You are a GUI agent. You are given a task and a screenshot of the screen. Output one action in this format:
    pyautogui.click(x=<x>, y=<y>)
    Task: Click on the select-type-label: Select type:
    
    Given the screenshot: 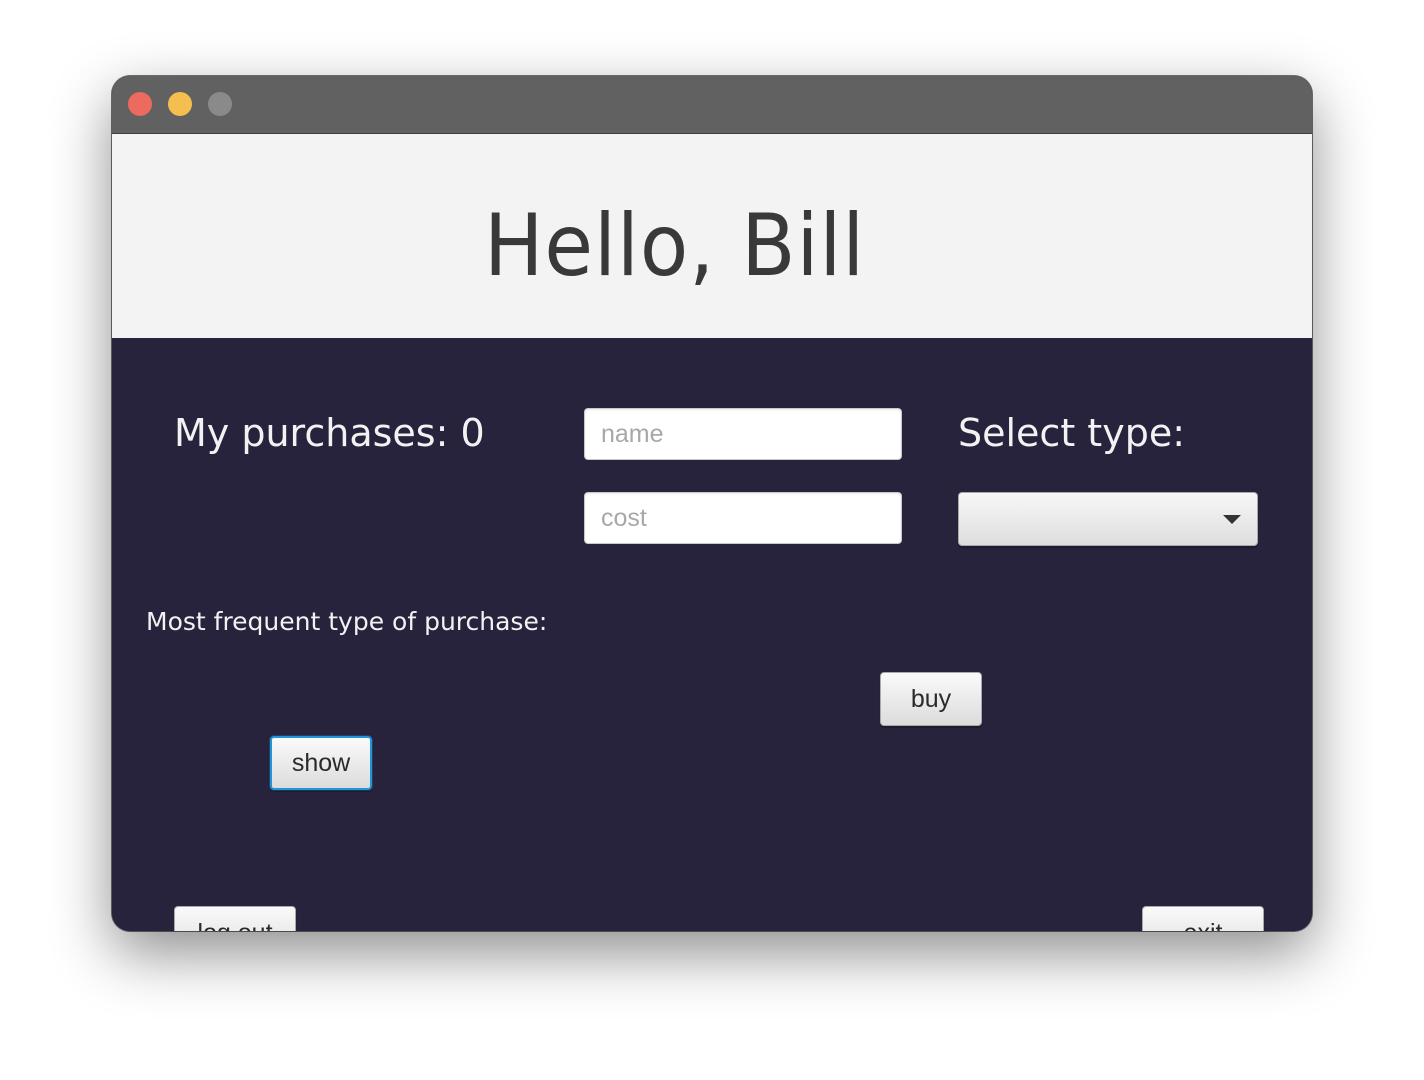 What is the action you would take?
    pyautogui.click(x=1071, y=433)
    